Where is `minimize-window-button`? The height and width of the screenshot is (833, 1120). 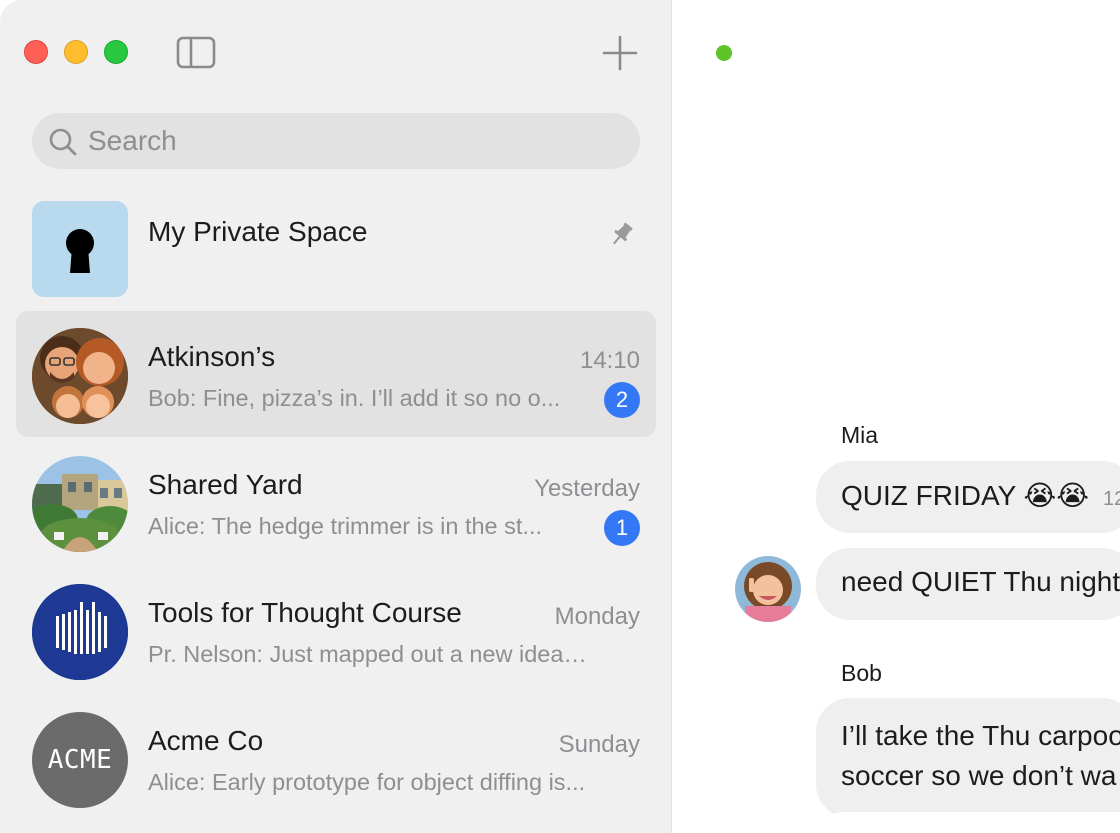
minimize-window-button is located at coordinates (76, 52).